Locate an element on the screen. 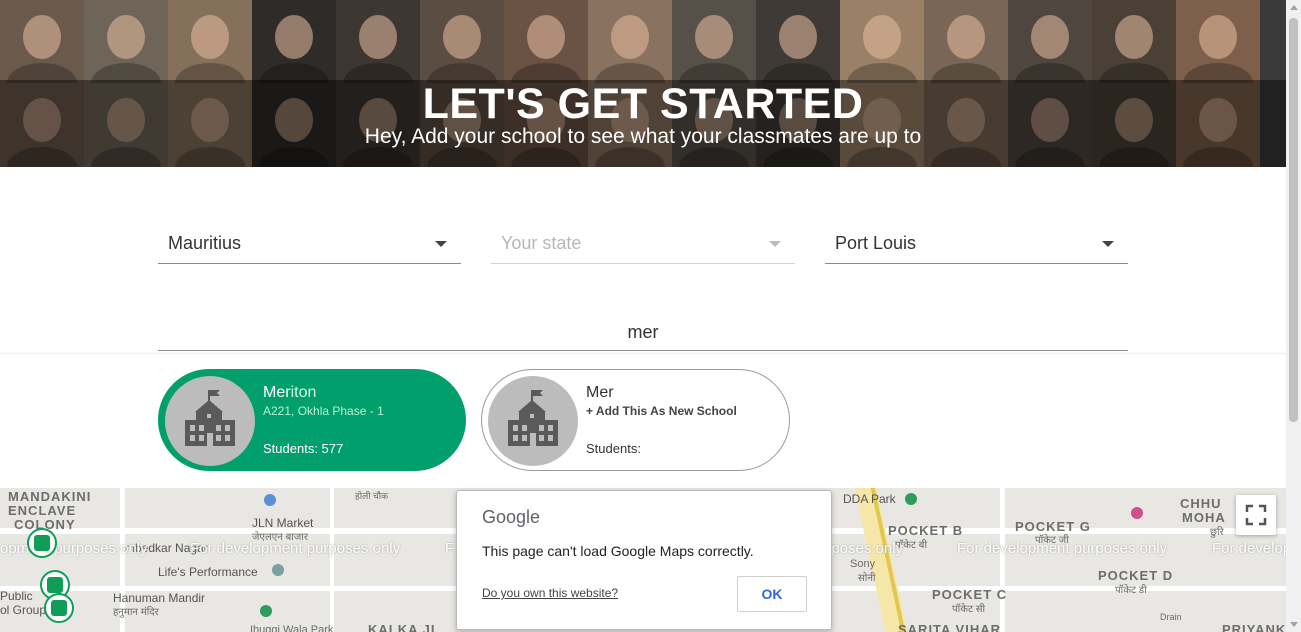 This screenshot has height=632, width=1301. student-count: Students: 577 is located at coordinates (303, 448).